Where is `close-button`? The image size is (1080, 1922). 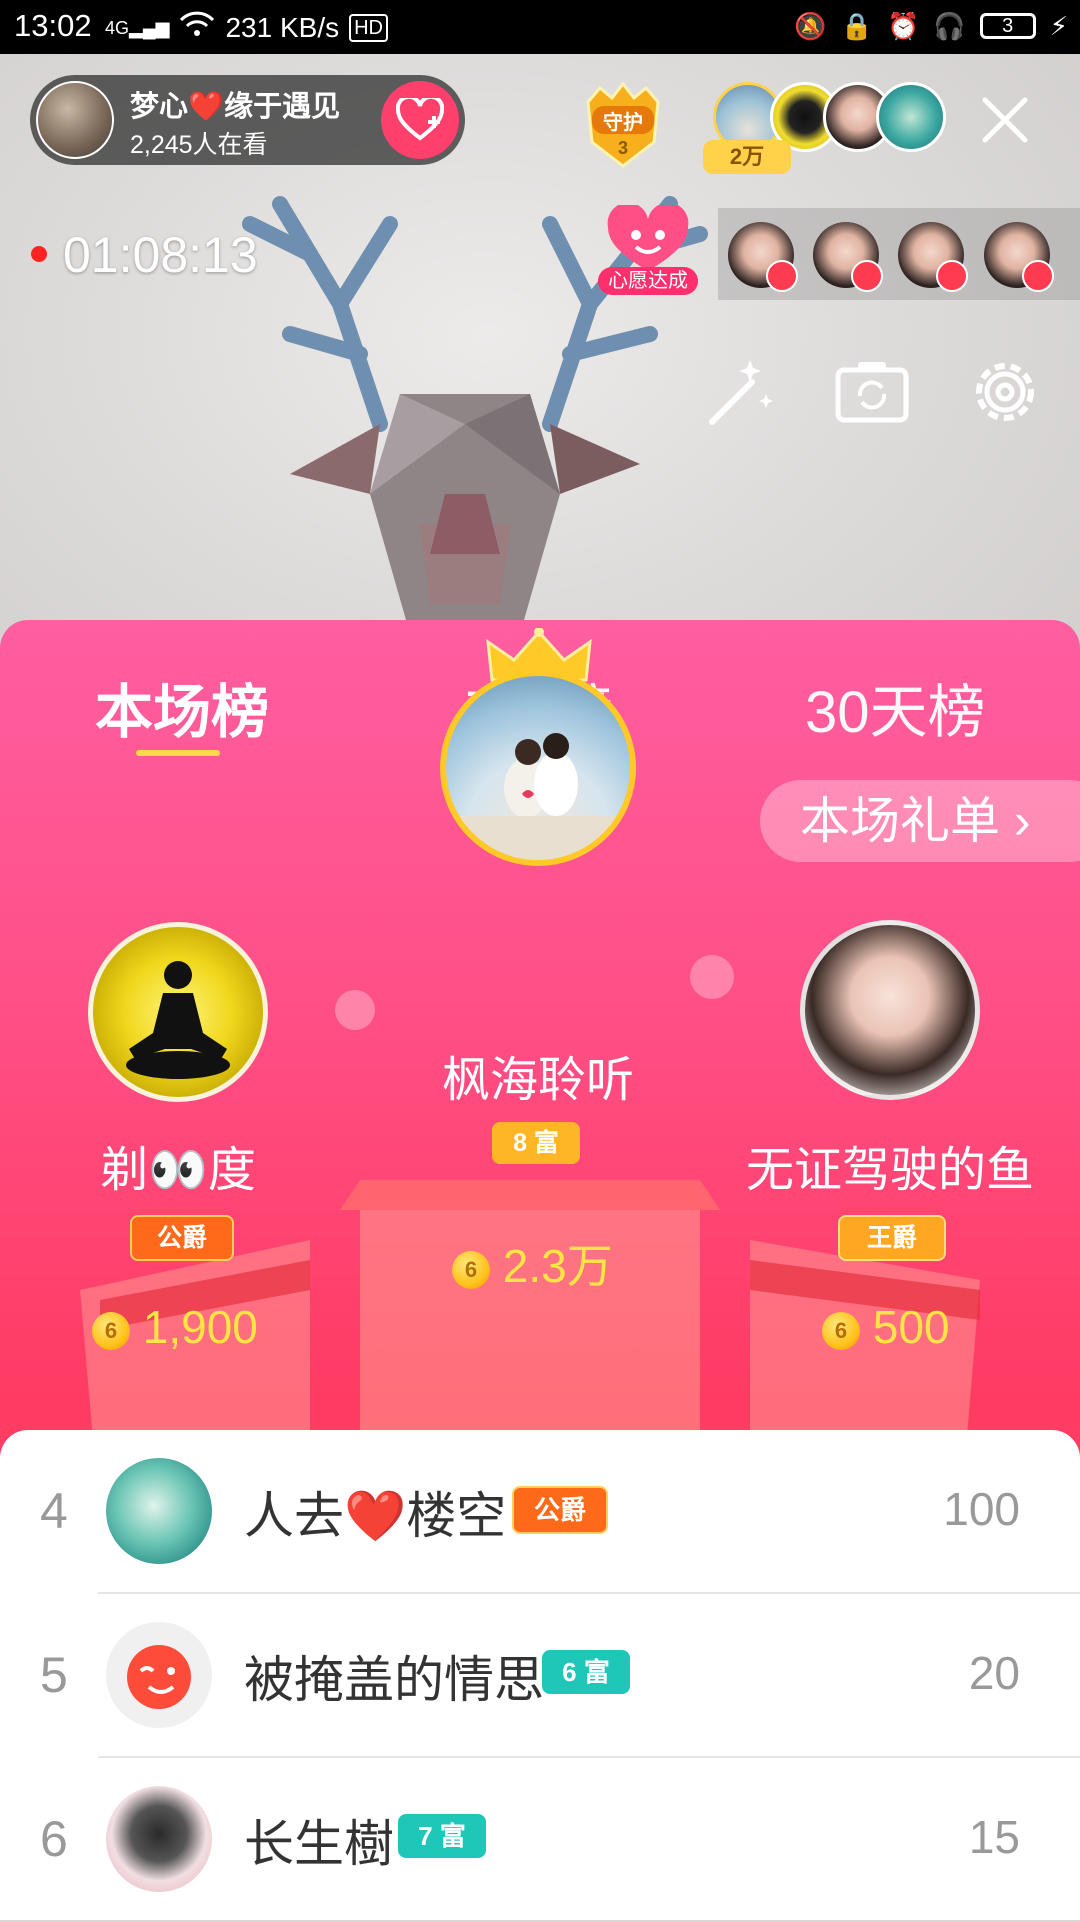 close-button is located at coordinates (1005, 120).